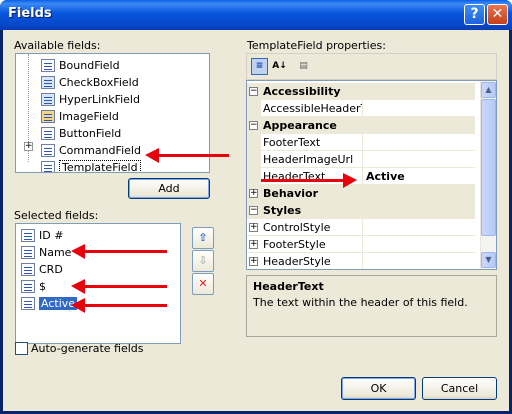 The height and width of the screenshot is (414, 512). I want to click on command-field-icon, so click(48, 150).